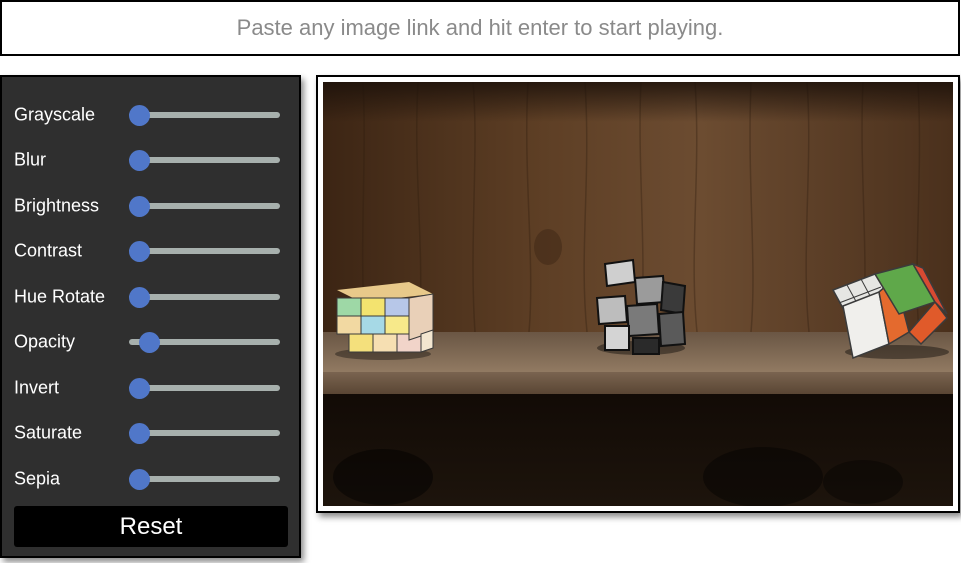  I want to click on hue-rotate-slider-thumb, so click(139, 297).